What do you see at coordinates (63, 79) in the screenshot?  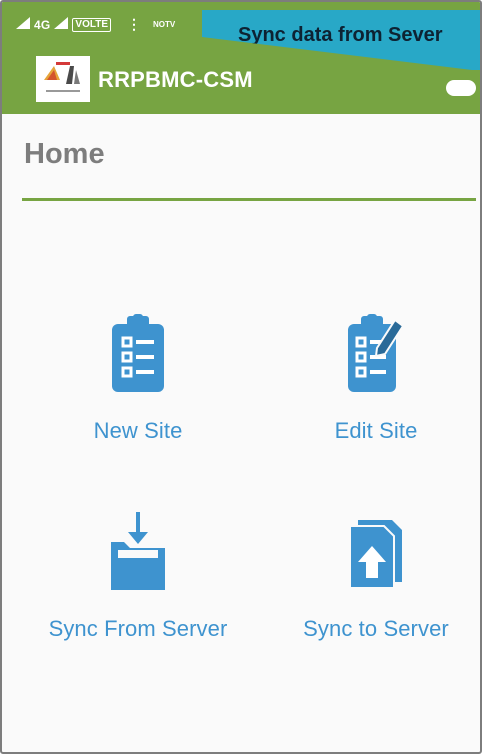 I see `app-logo` at bounding box center [63, 79].